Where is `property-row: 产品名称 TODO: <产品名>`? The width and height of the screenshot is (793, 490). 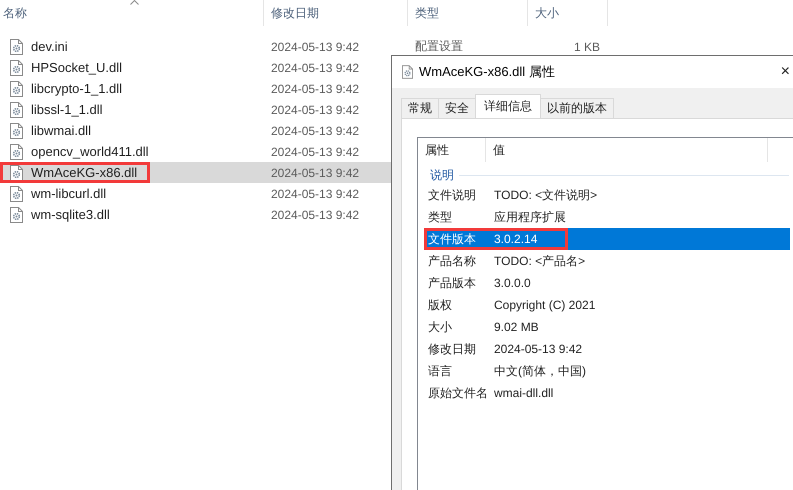 property-row: 产品名称 TODO: <产品名> is located at coordinates (607, 261).